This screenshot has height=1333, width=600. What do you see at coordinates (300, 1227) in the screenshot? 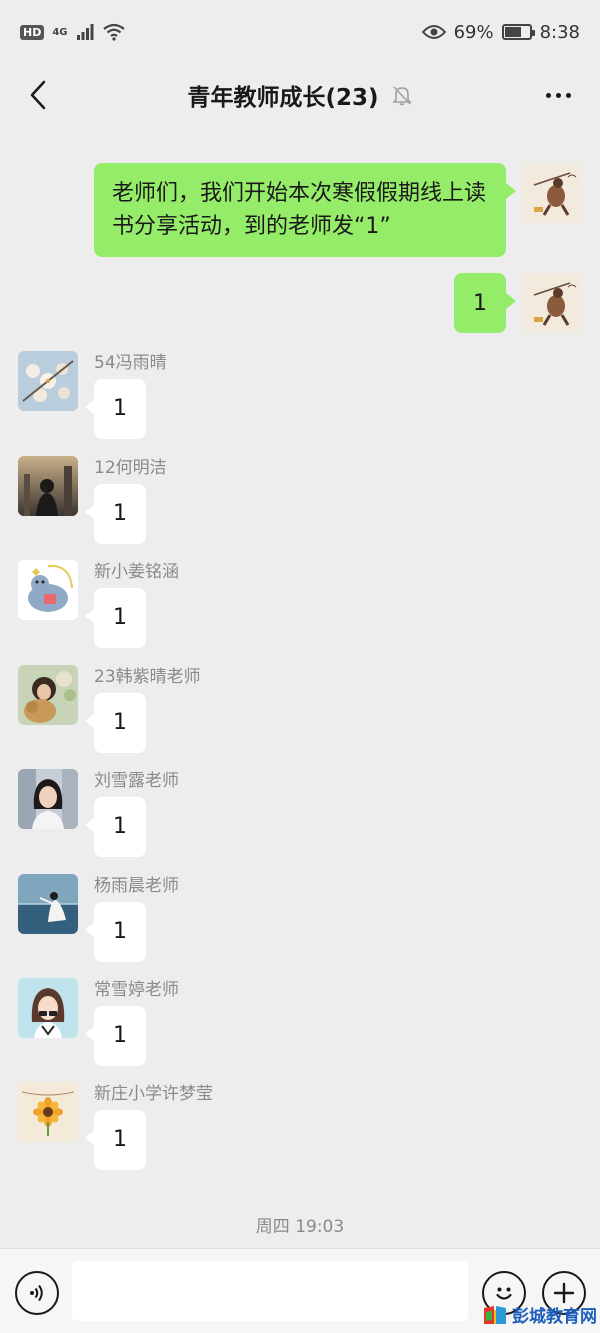
I see `message-timestamp: 周四 19:03` at bounding box center [300, 1227].